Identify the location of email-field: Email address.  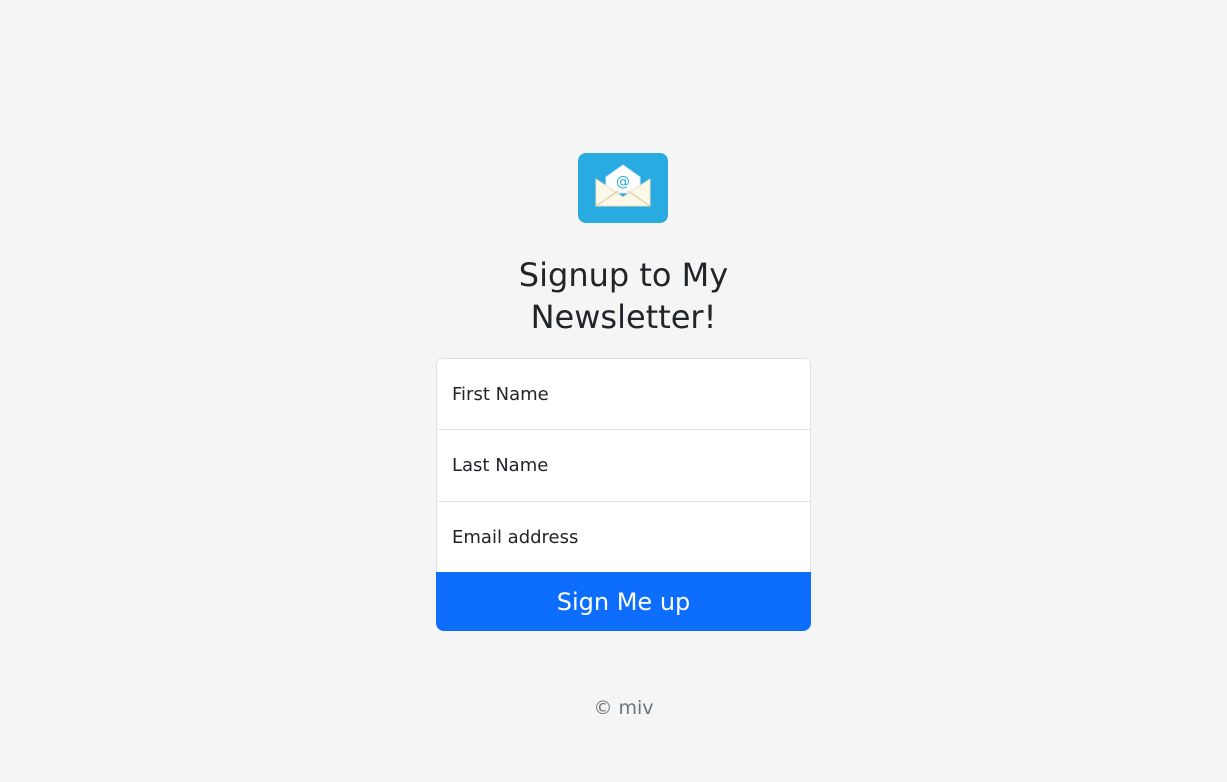
(623, 537).